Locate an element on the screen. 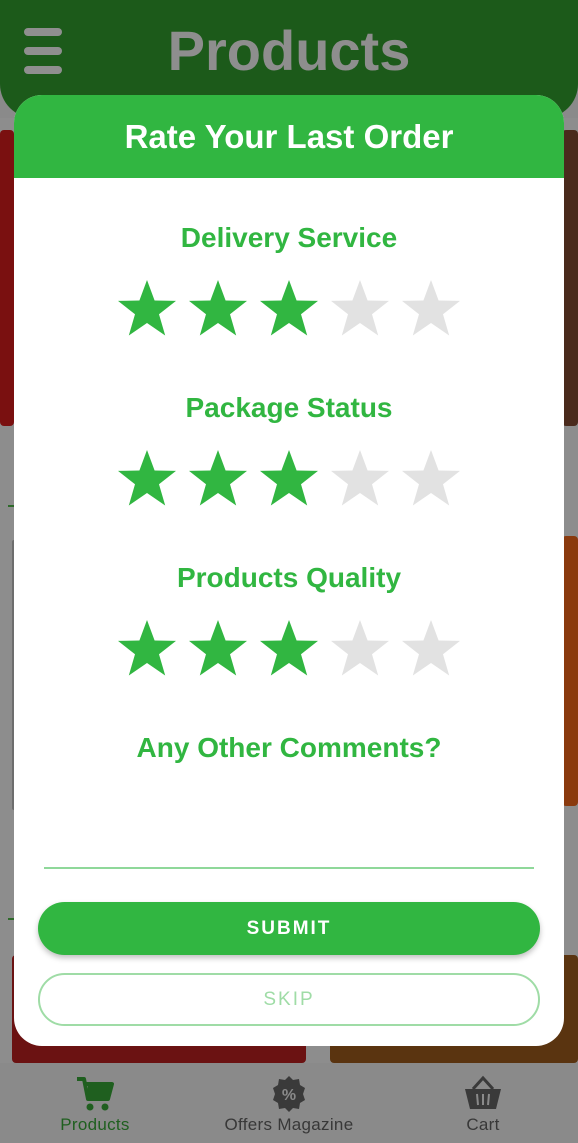 The height and width of the screenshot is (1143, 578). basket-icon is located at coordinates (483, 1095).